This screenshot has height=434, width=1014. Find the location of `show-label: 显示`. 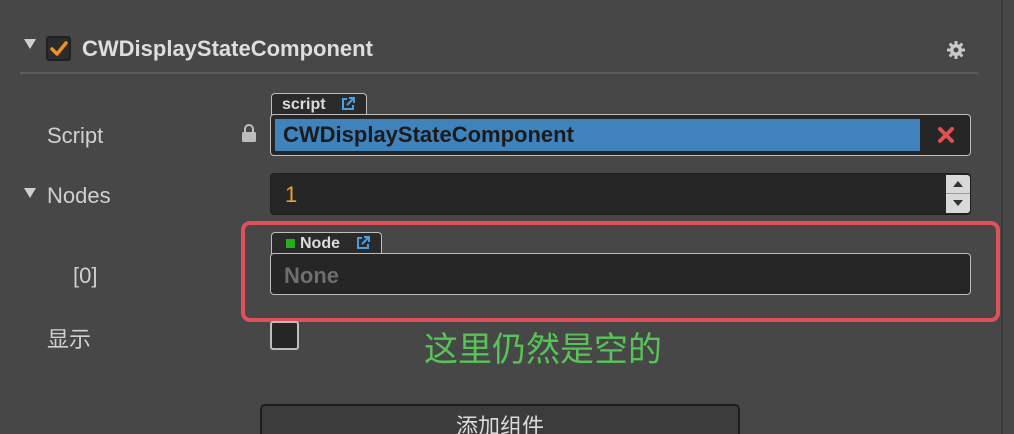

show-label: 显示 is located at coordinates (69, 340).